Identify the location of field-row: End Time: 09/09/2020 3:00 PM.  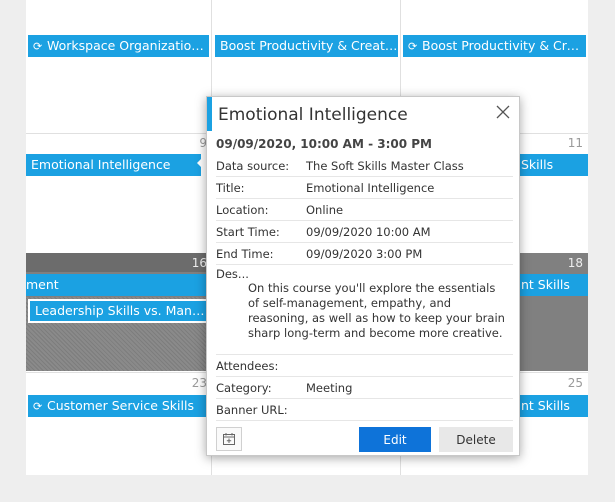
(364, 254).